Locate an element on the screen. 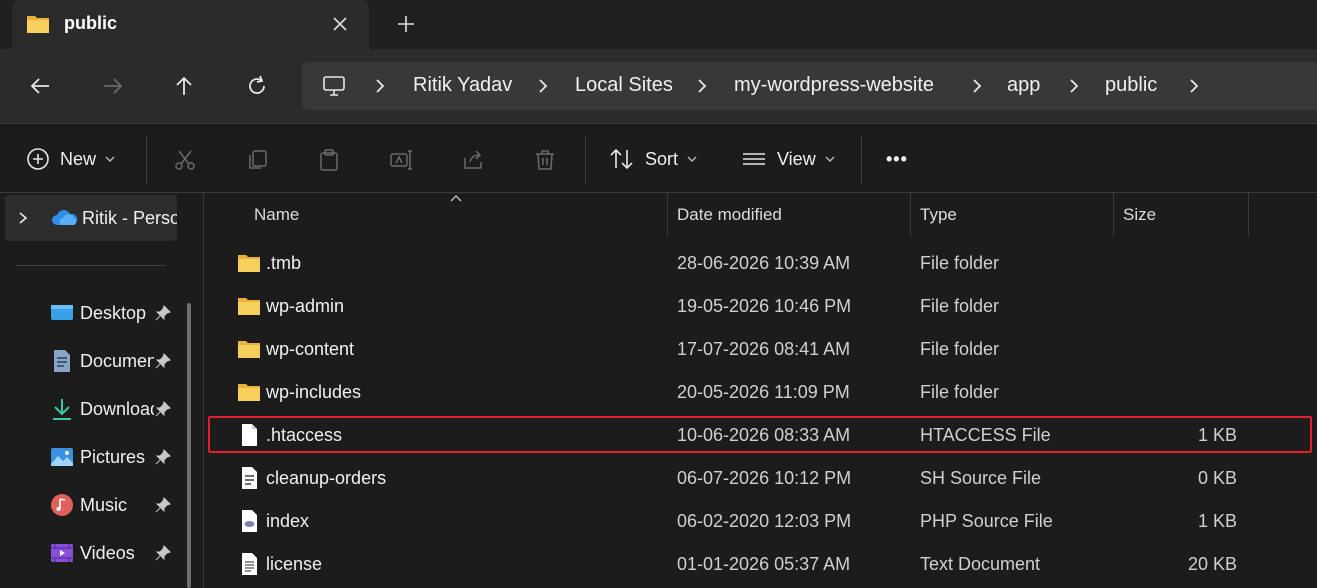 This screenshot has width=1317, height=588. view-button: View is located at coordinates (788, 159).